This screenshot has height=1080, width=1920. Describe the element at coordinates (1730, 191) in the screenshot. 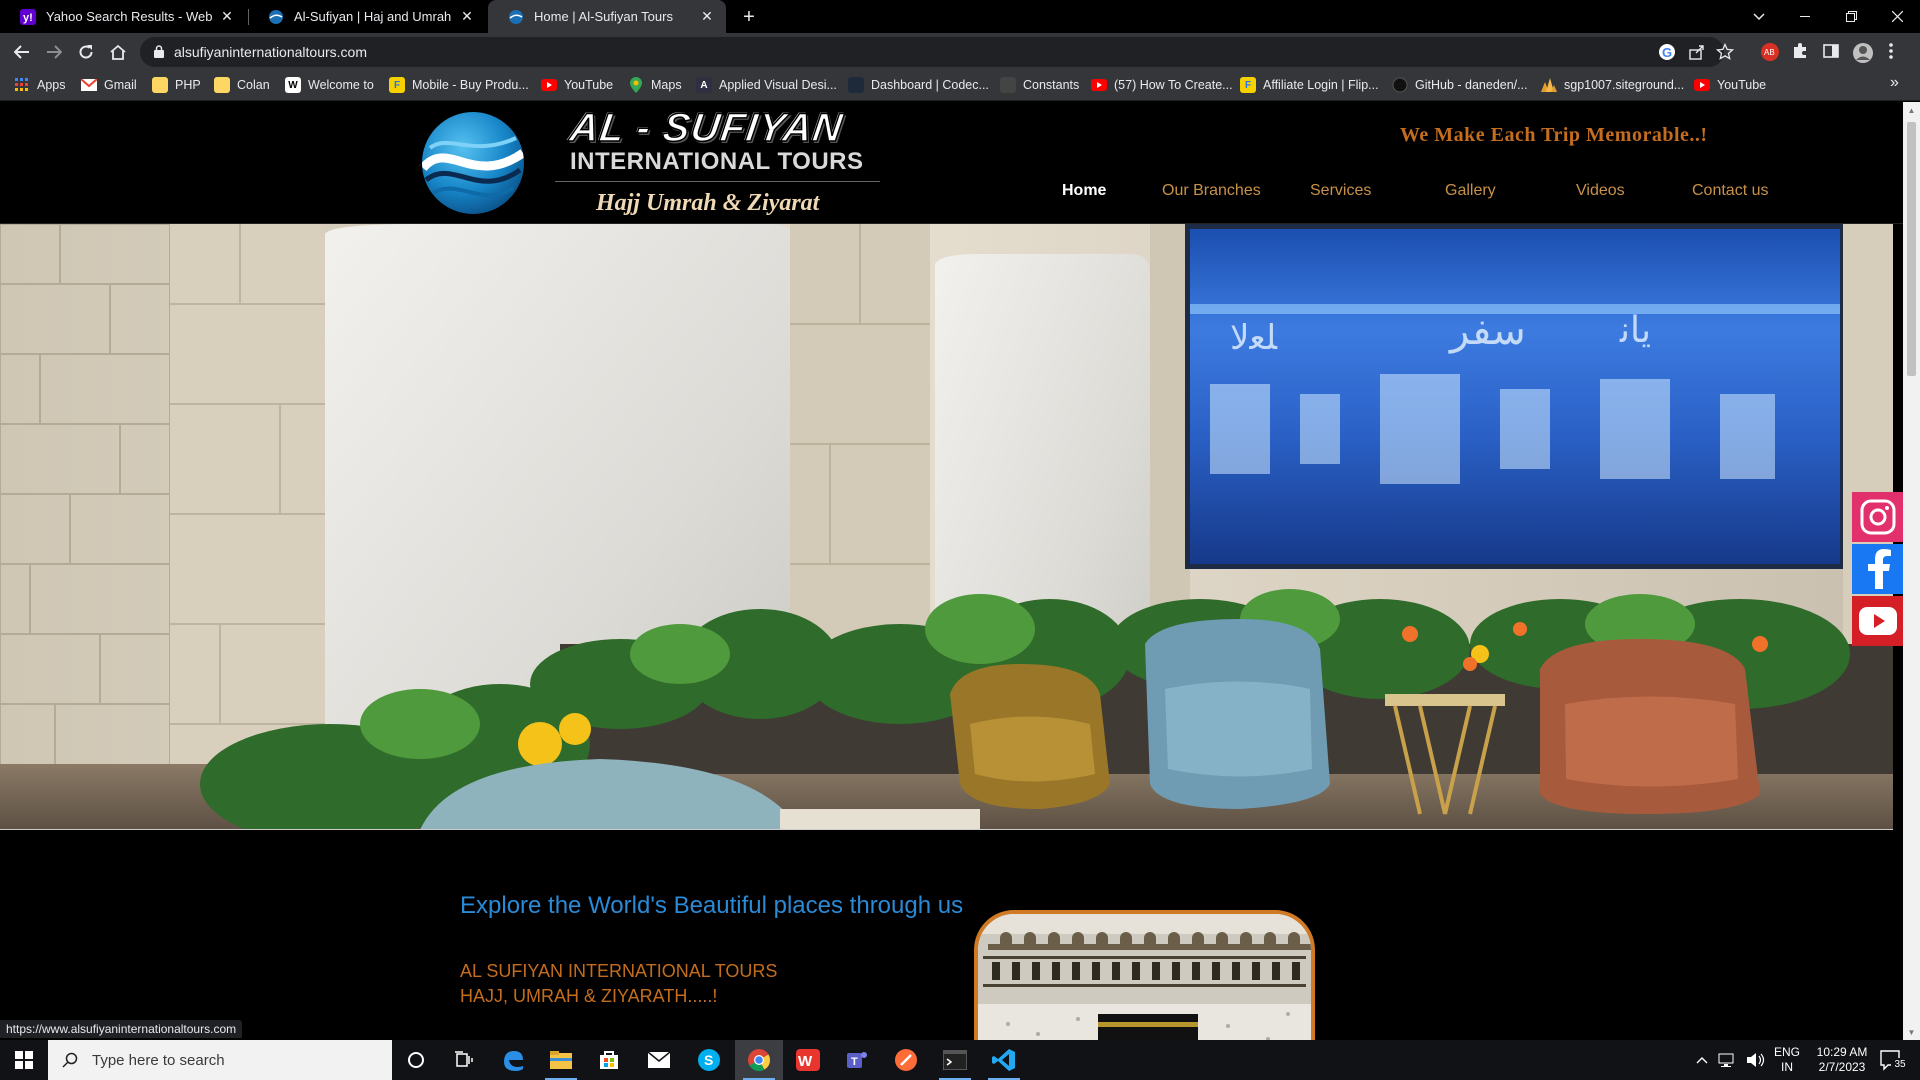

I see `nav-contact-us: Contact us` at that location.